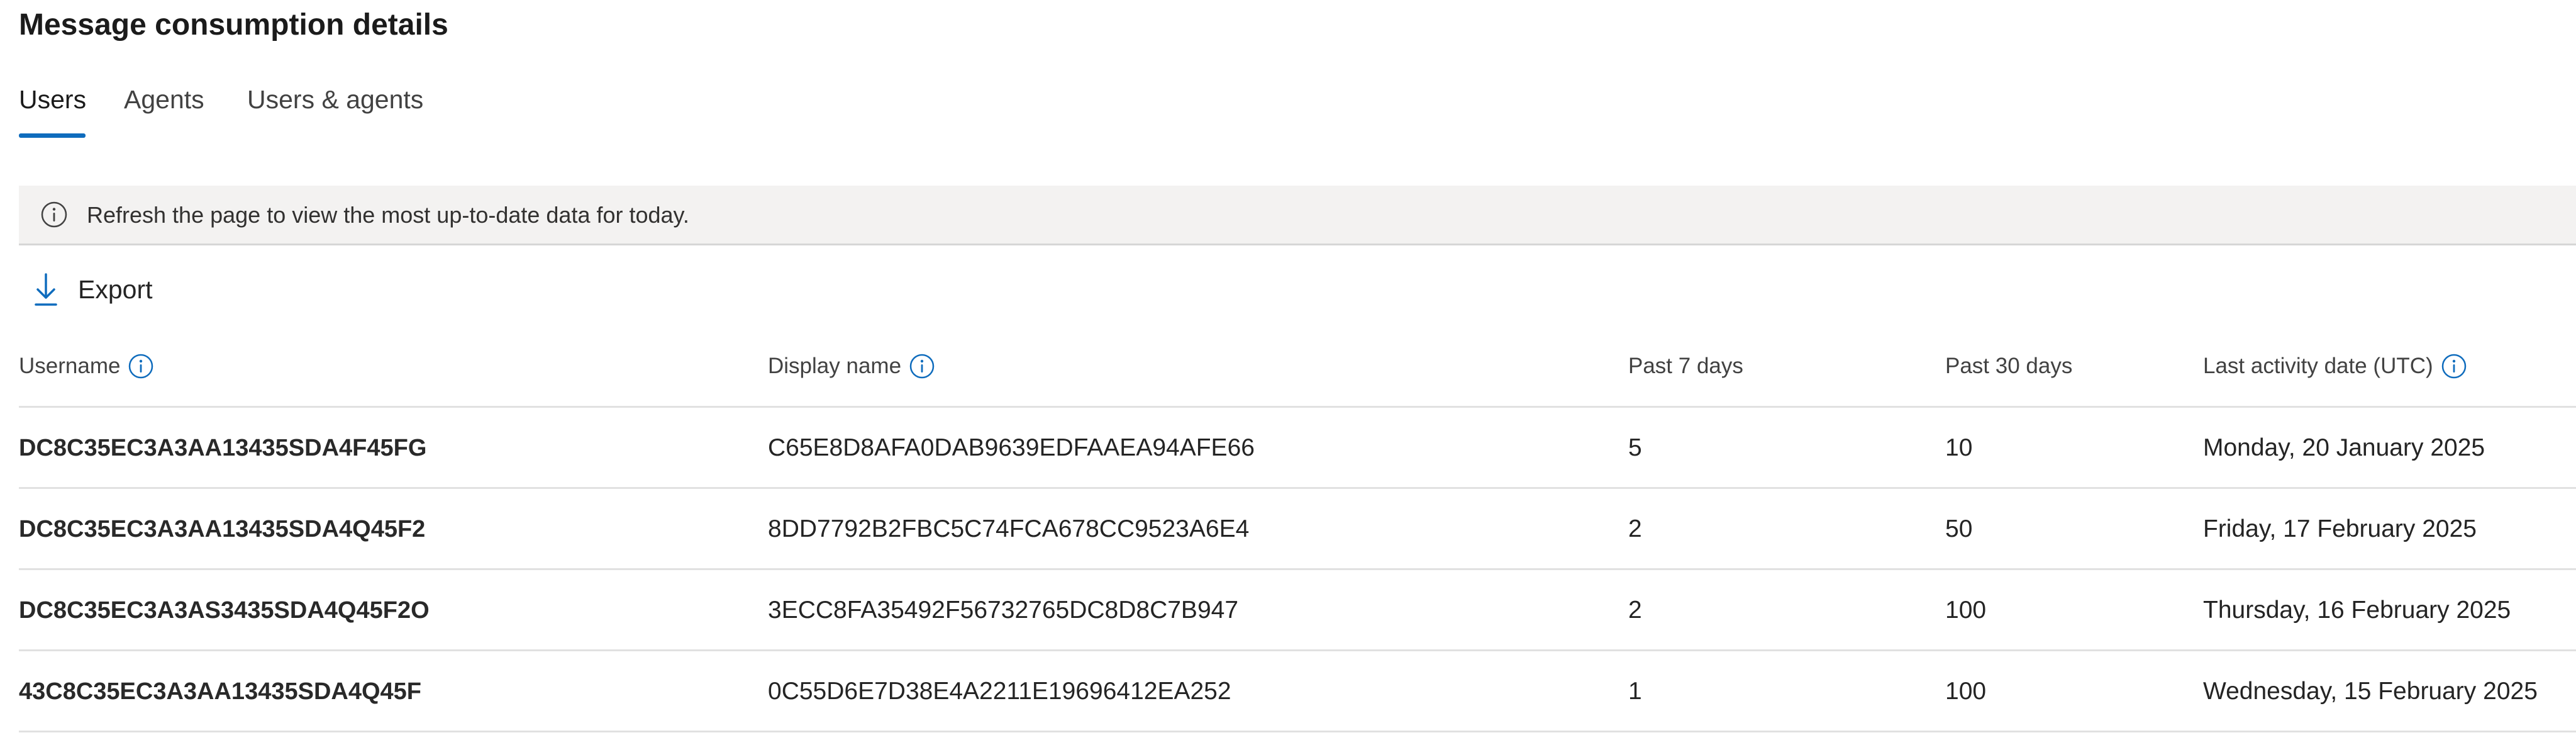 This screenshot has width=2576, height=740. I want to click on tab-agents: Agents, so click(164, 100).